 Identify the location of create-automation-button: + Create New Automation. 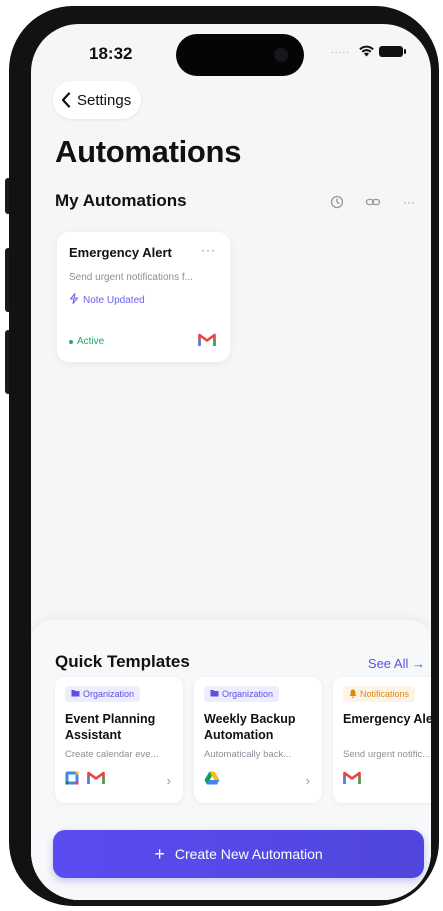
(238, 854).